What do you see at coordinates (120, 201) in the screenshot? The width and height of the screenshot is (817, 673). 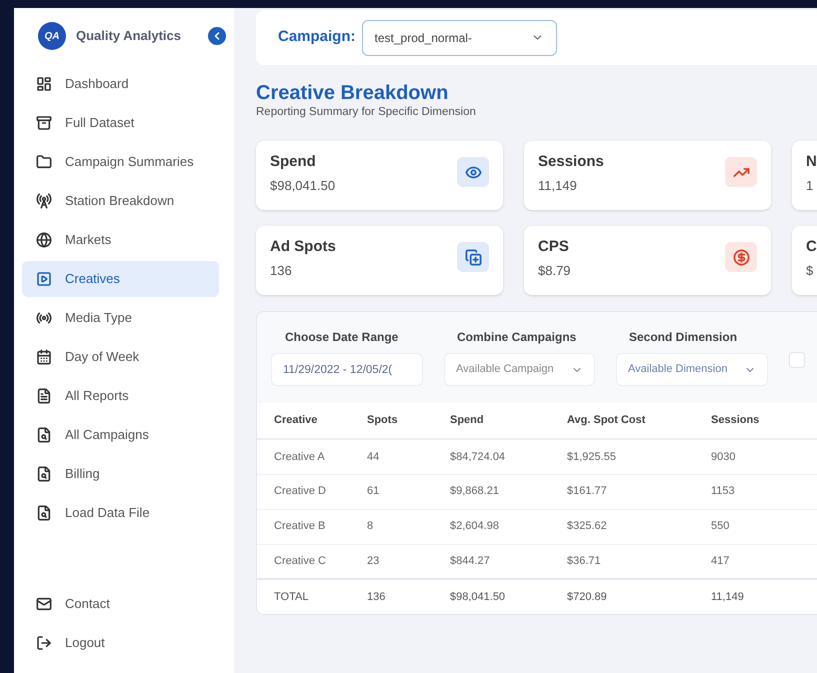 I see `sidebar-item: Station Breakdown` at bounding box center [120, 201].